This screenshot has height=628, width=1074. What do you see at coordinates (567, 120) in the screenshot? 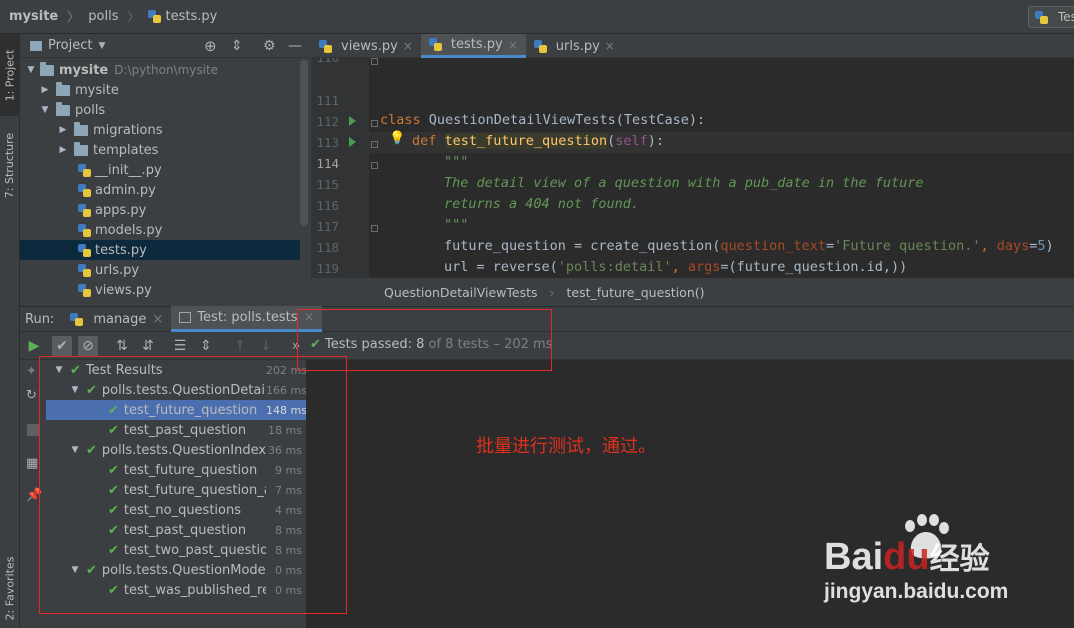
I see `code-text: QuestionDetailViewTests(TestCase):` at bounding box center [567, 120].